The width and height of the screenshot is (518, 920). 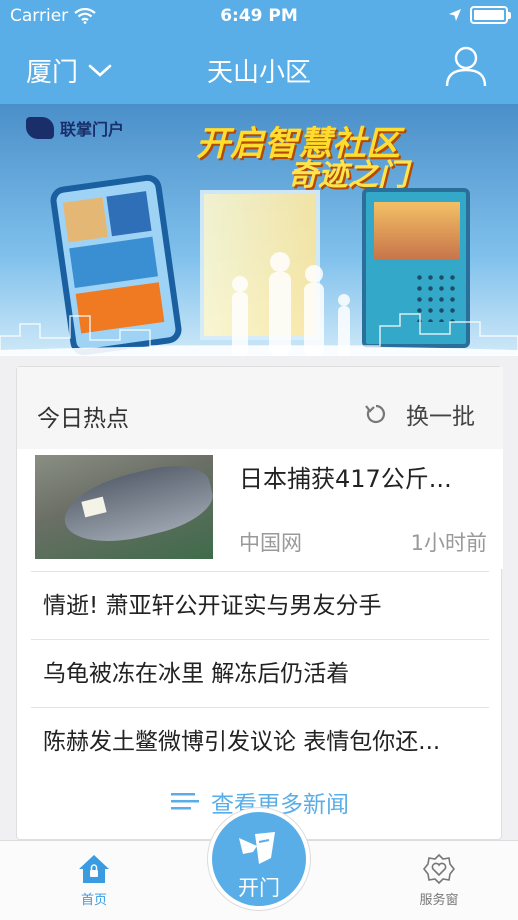 What do you see at coordinates (124, 507) in the screenshot?
I see `featured-news-image` at bounding box center [124, 507].